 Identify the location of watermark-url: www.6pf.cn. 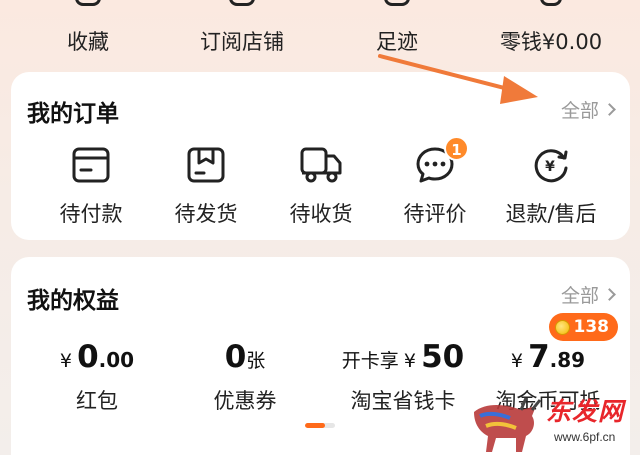
(585, 437).